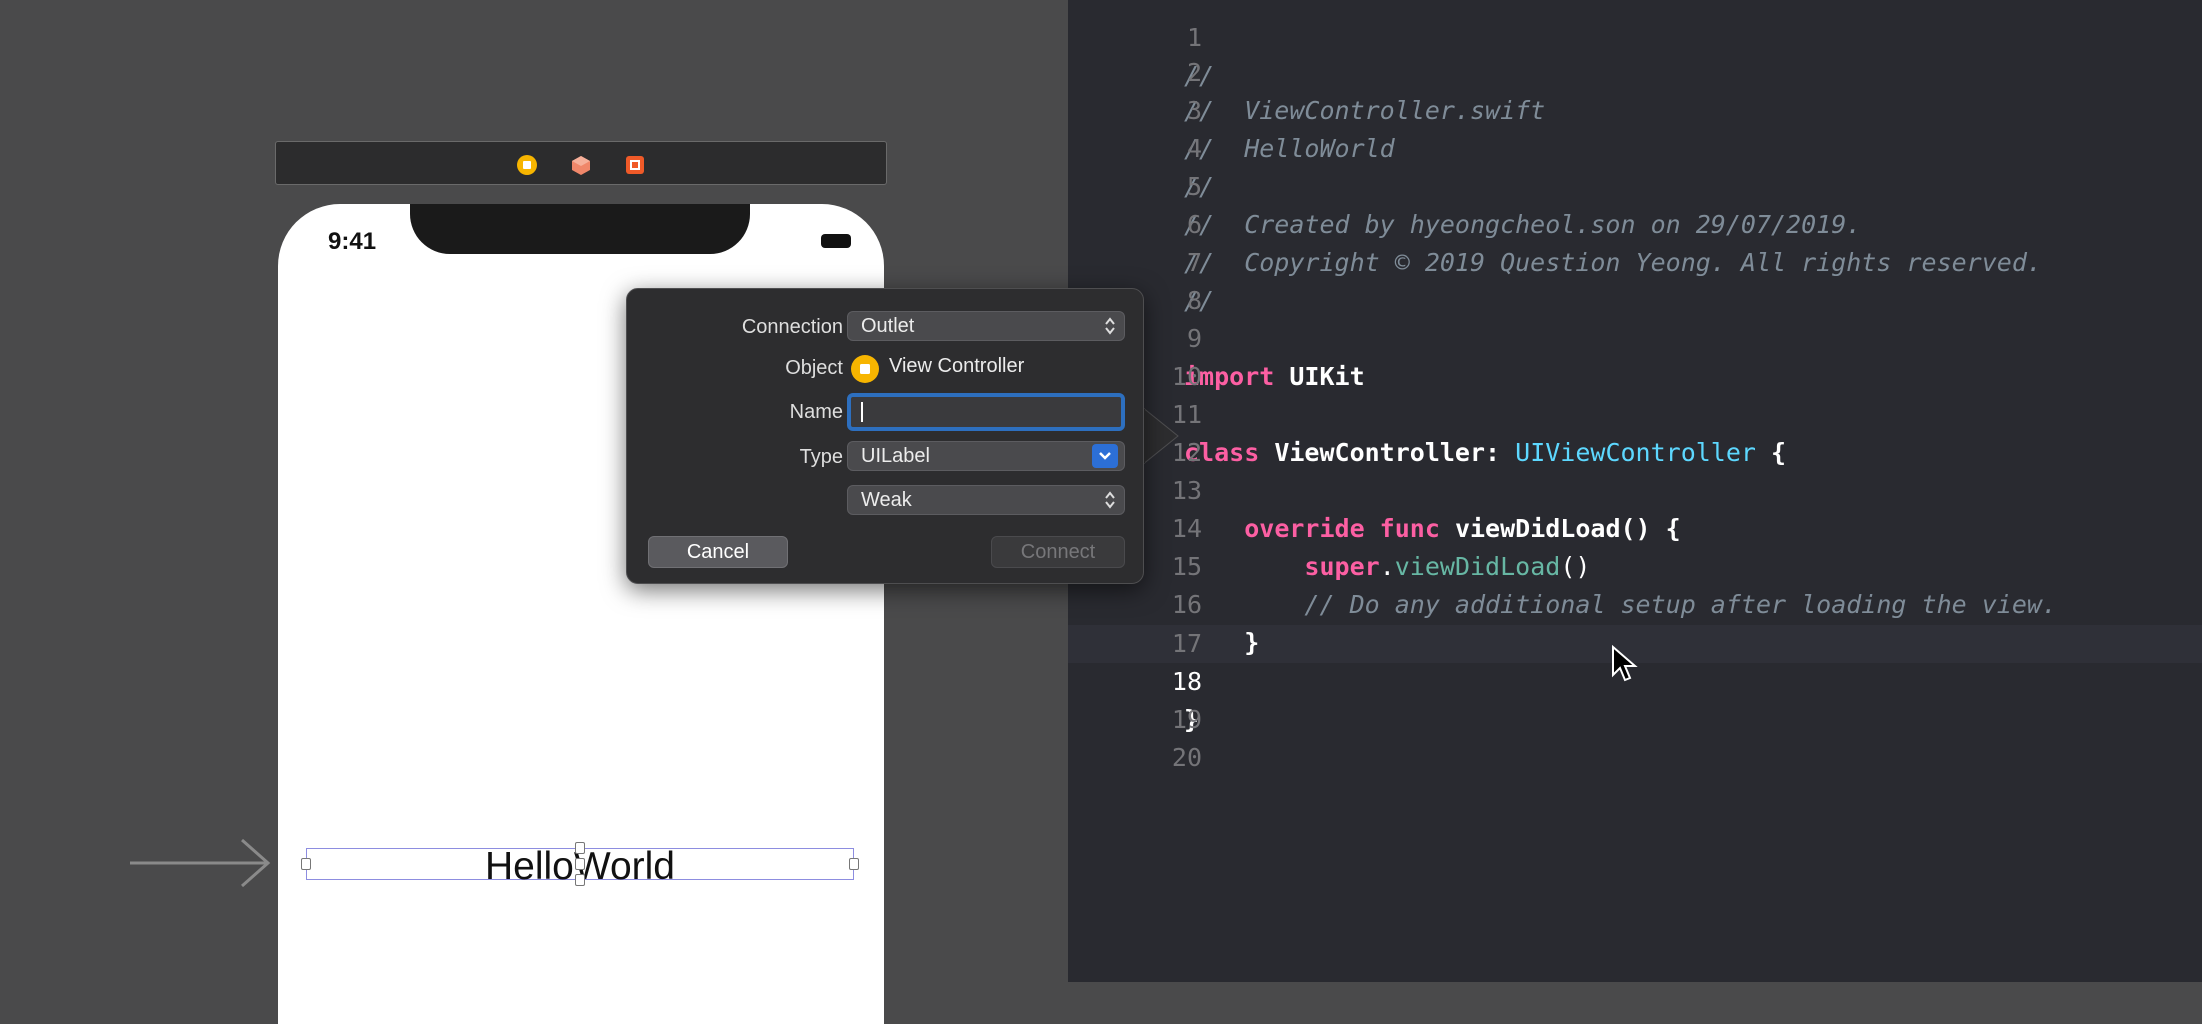 The height and width of the screenshot is (1024, 2202). Describe the element at coordinates (1160, 436) in the screenshot. I see `popover-arrow` at that location.